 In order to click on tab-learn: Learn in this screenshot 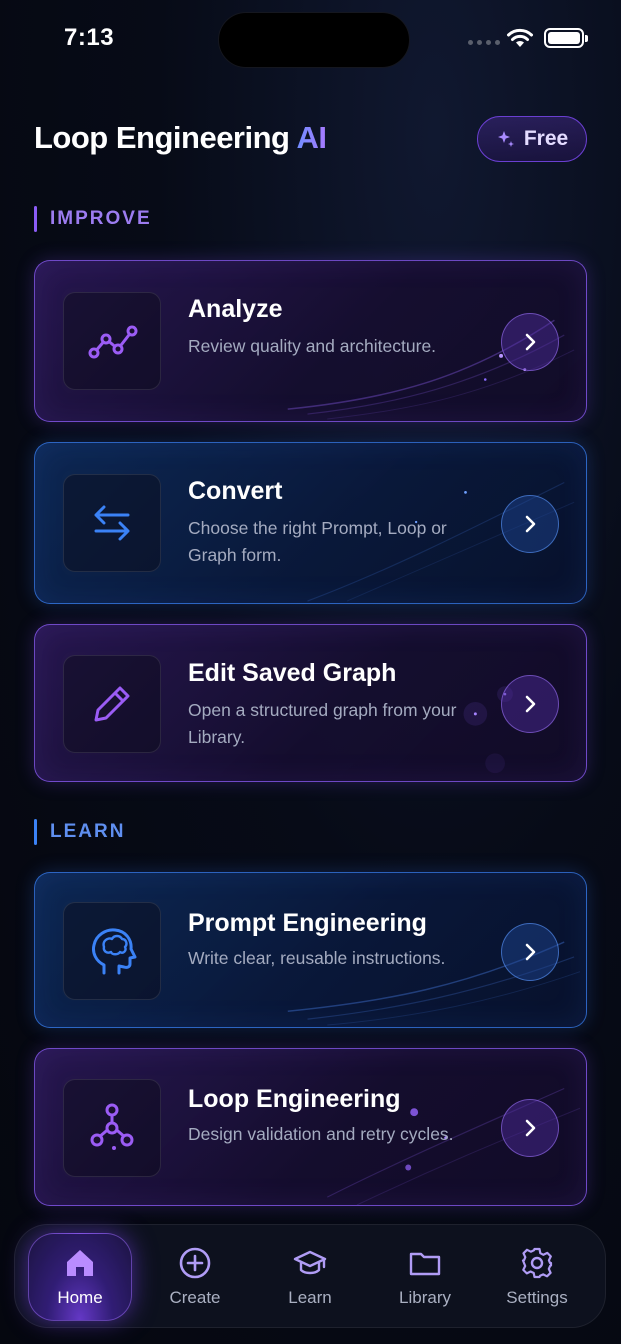, I will do `click(310, 1277)`.